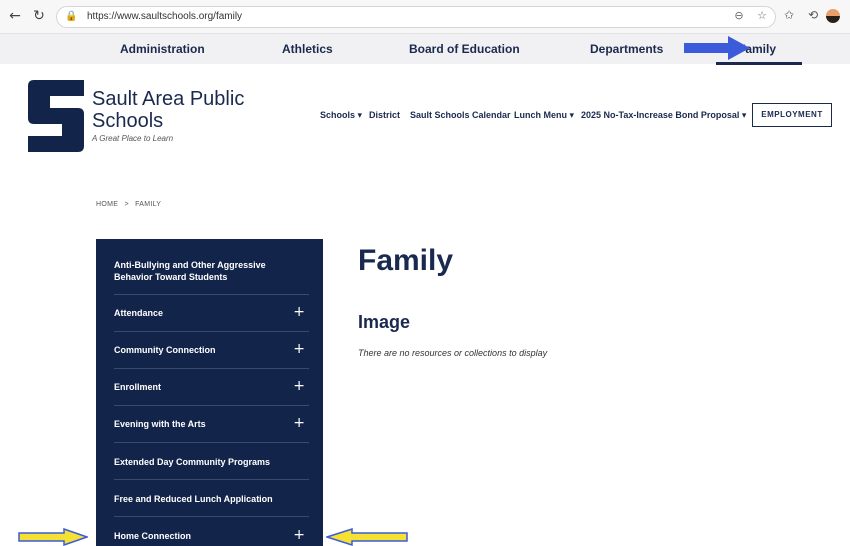 This screenshot has width=850, height=546. Describe the element at coordinates (738, 15) in the screenshot. I see `reader-icon: ⊖` at that location.